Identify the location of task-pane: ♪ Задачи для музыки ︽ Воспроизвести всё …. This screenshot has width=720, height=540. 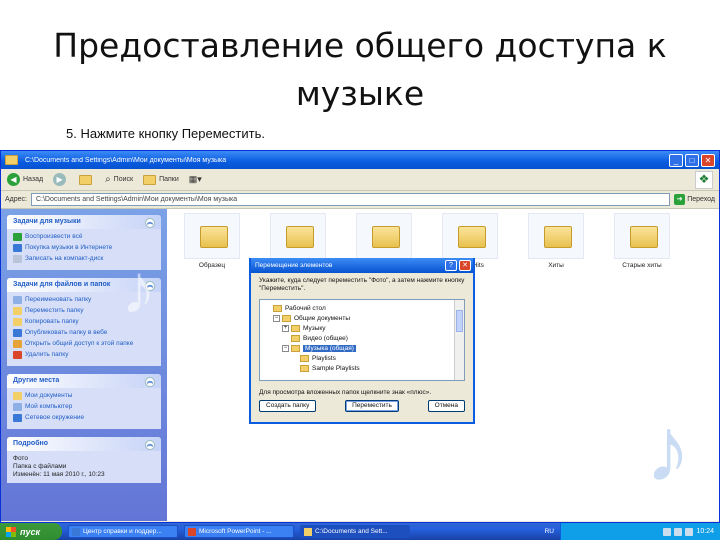
(84, 365).